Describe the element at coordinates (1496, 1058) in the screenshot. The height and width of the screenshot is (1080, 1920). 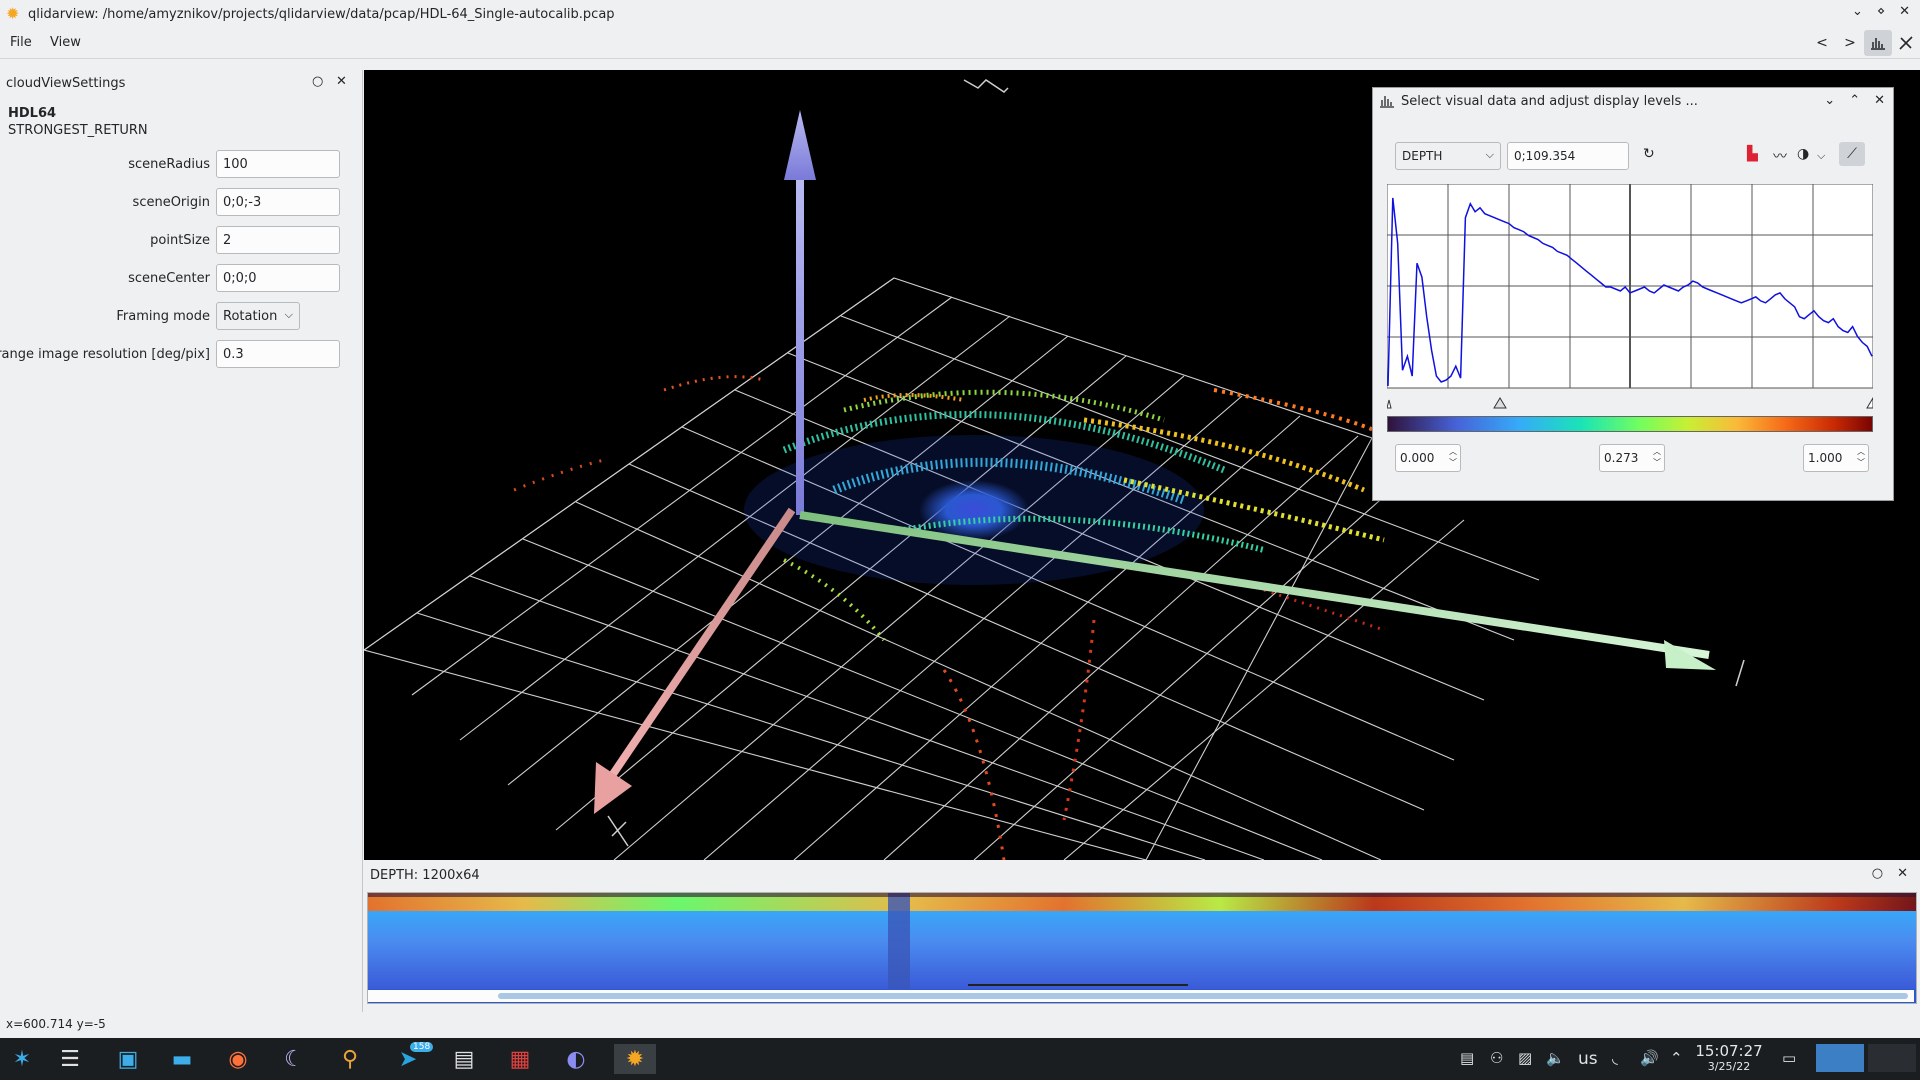
I see `user-icon: ⚇` at that location.